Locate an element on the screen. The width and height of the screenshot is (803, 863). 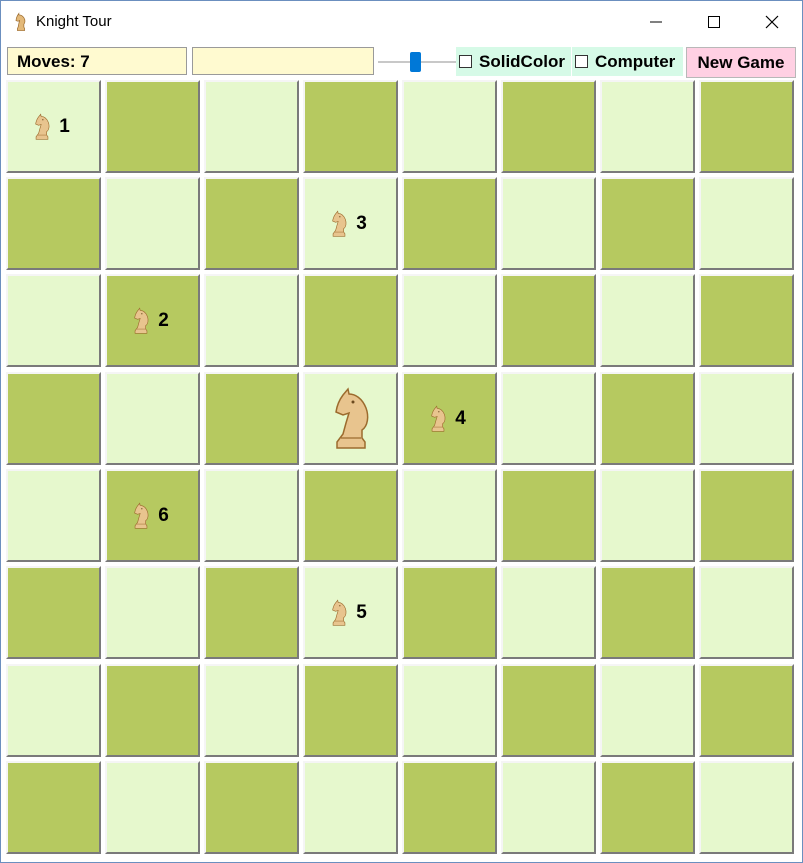
board-square: 3 is located at coordinates (350, 223).